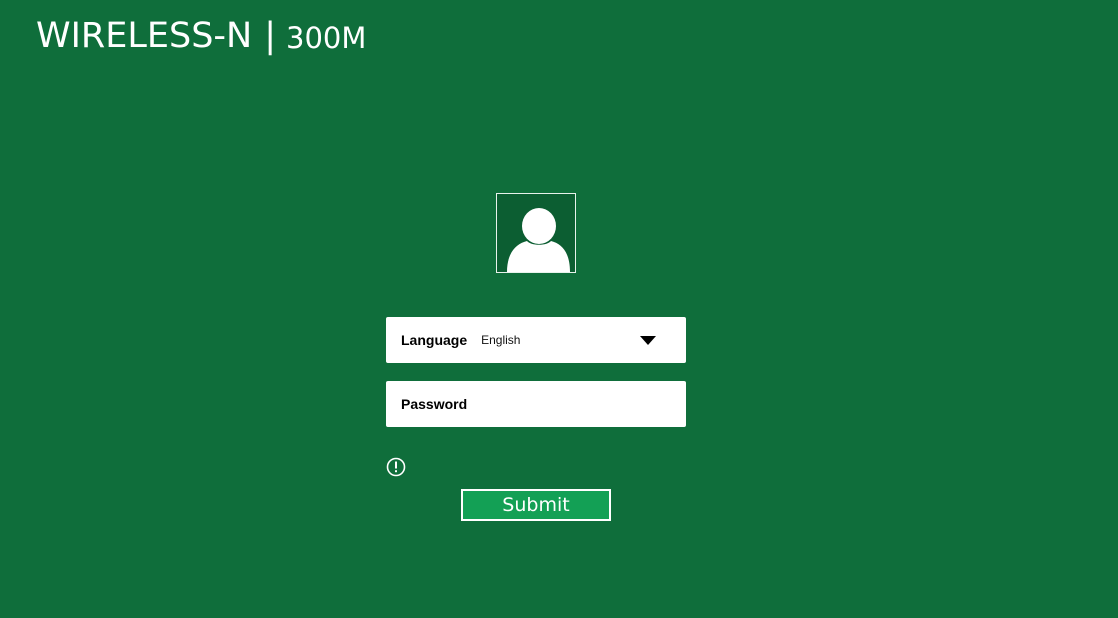 The image size is (1118, 618). What do you see at coordinates (538, 240) in the screenshot?
I see `user-silhouette` at bounding box center [538, 240].